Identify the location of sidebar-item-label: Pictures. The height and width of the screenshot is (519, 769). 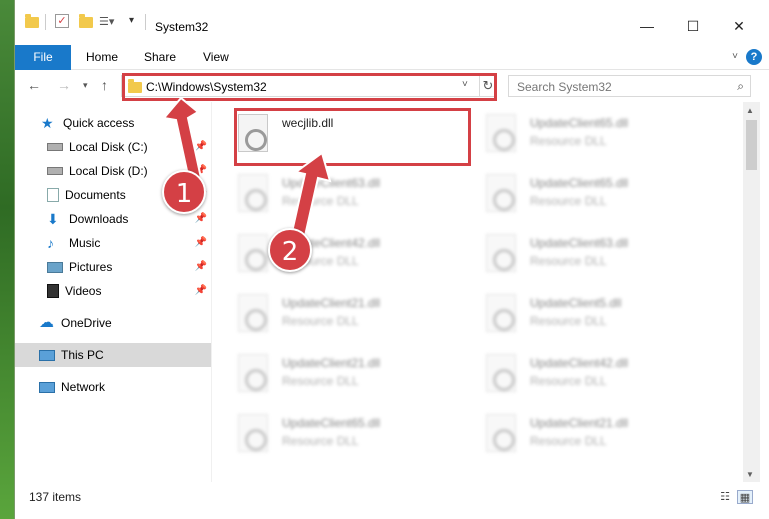
(91, 267).